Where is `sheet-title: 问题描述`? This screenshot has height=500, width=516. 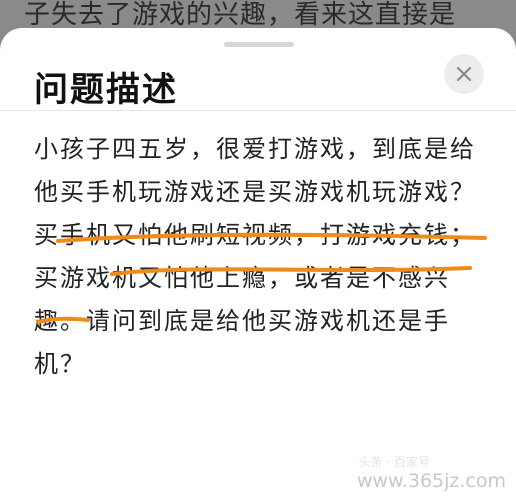
sheet-title: 问题描述 is located at coordinates (106, 90).